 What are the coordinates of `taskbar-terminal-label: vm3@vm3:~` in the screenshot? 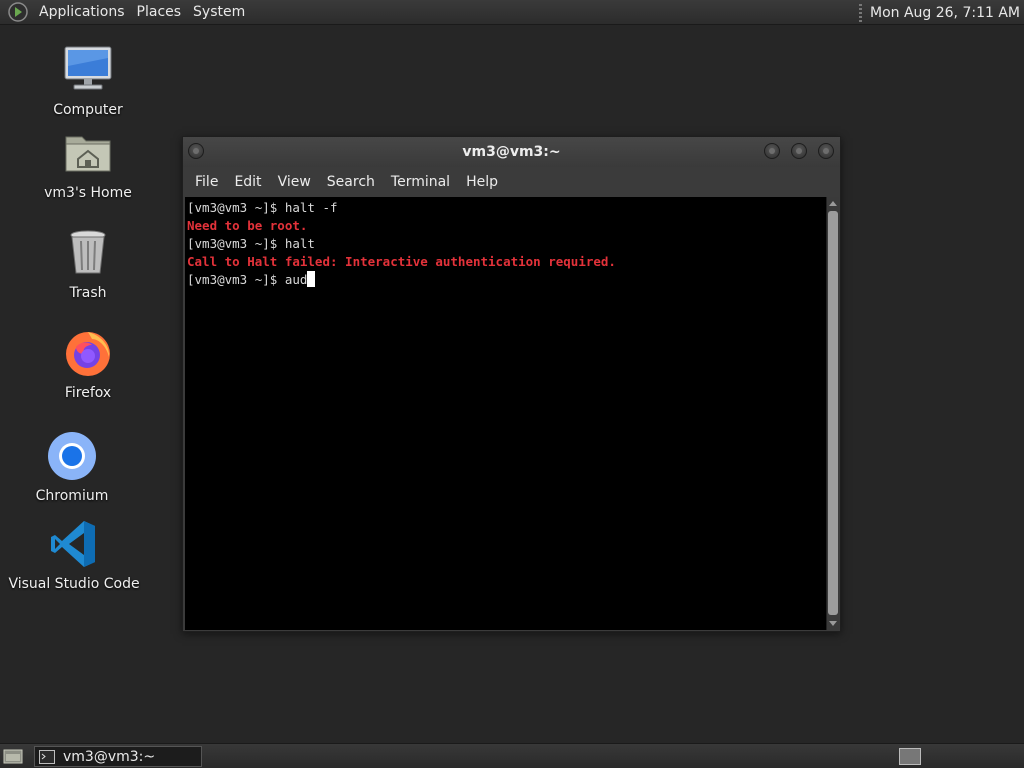 It's located at (109, 756).